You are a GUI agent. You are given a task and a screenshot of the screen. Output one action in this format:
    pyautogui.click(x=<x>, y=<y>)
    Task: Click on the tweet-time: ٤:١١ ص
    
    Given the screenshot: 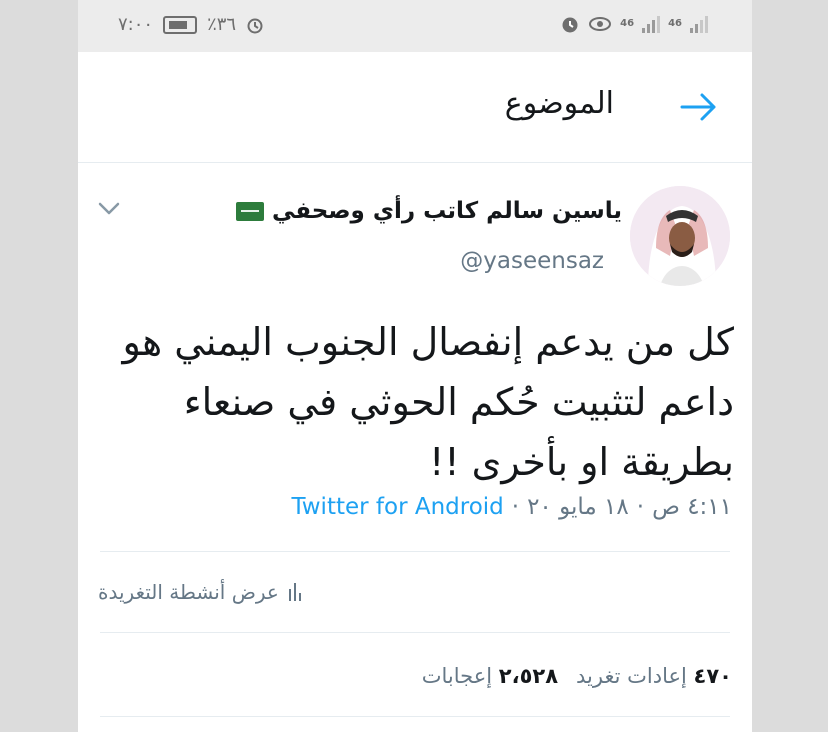 What is the action you would take?
    pyautogui.click(x=692, y=507)
    